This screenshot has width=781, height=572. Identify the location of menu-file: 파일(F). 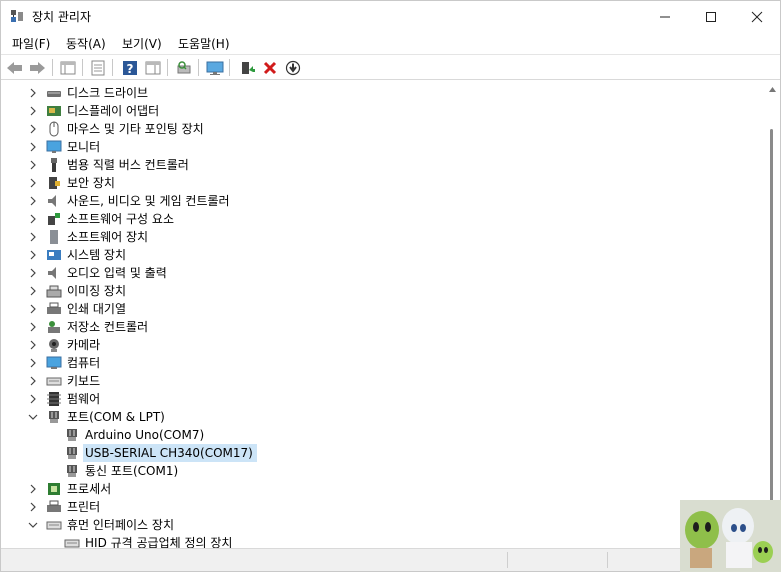
(31, 43).